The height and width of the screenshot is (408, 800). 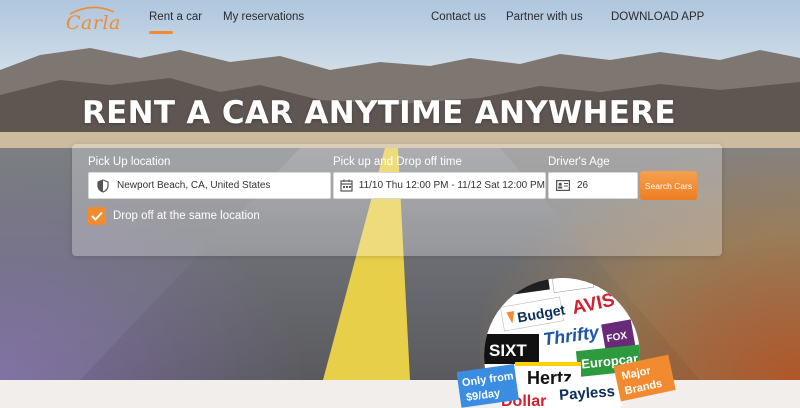 I want to click on pickup-location-input: Newport Beach, CA, United States, so click(x=209, y=185).